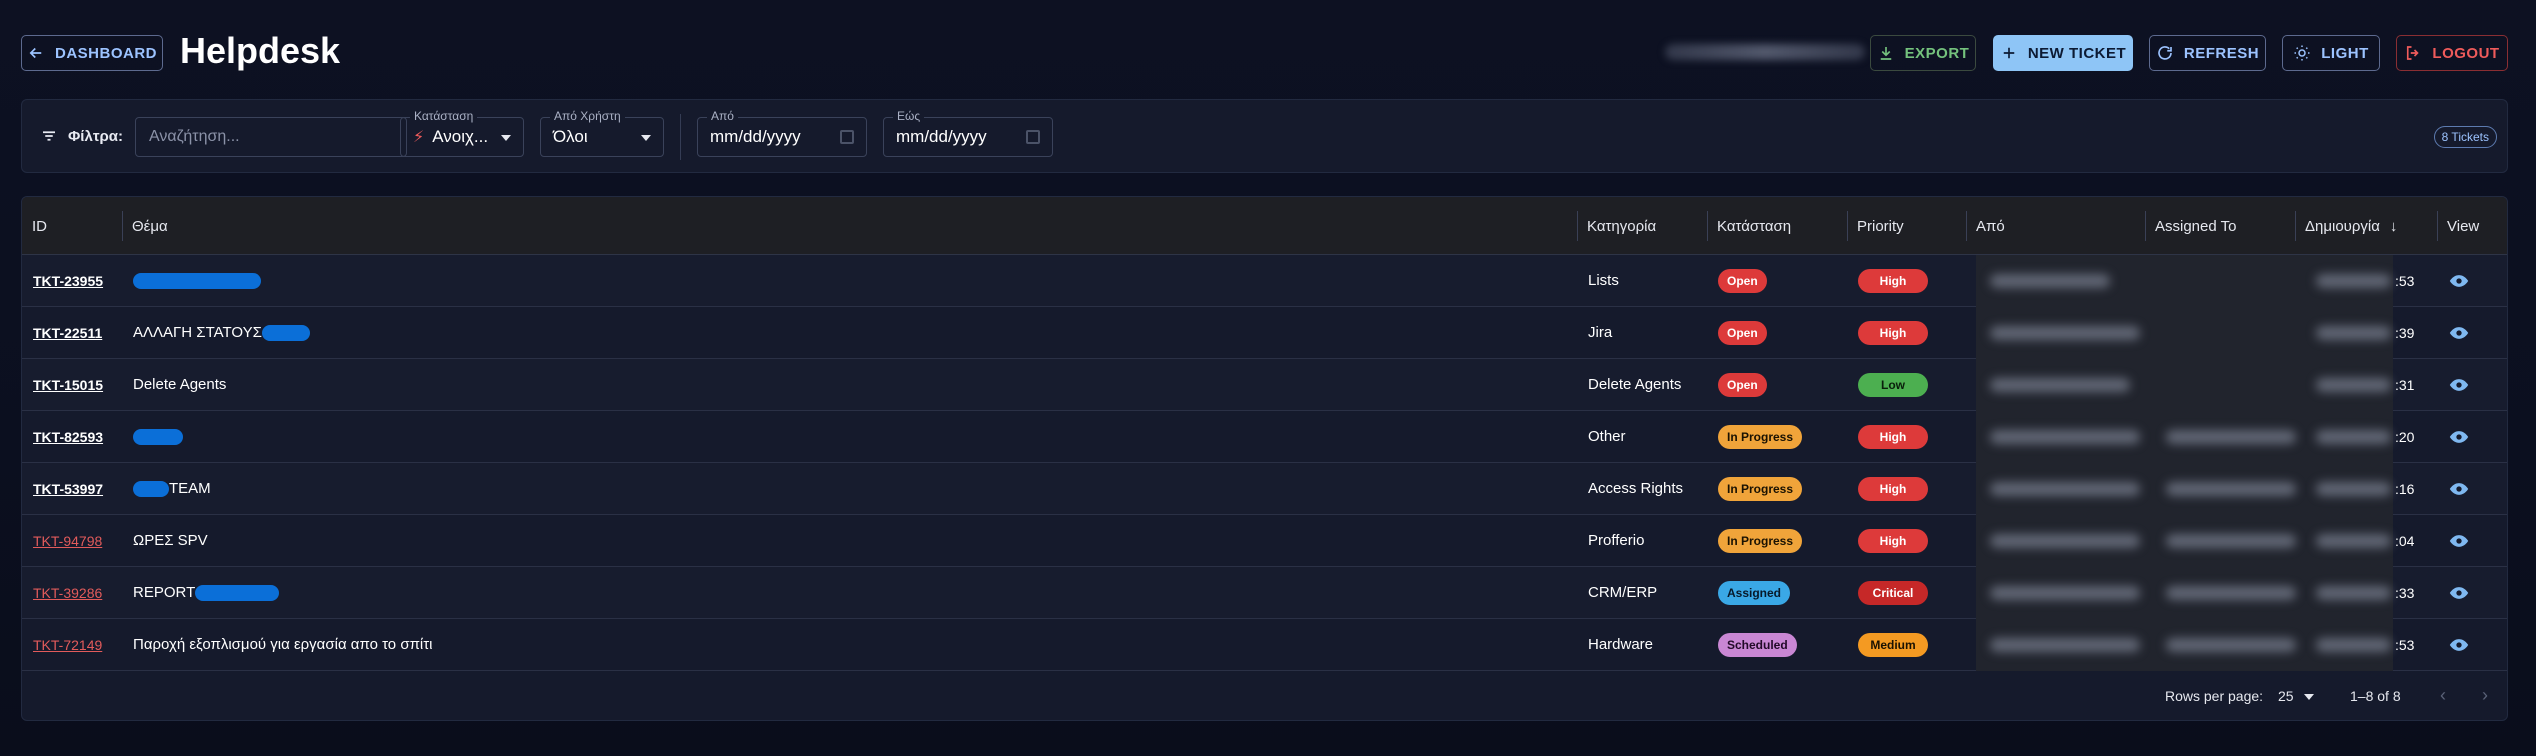 This screenshot has height=756, width=2536. I want to click on new-ticket-button: NEW TICKET, so click(2063, 53).